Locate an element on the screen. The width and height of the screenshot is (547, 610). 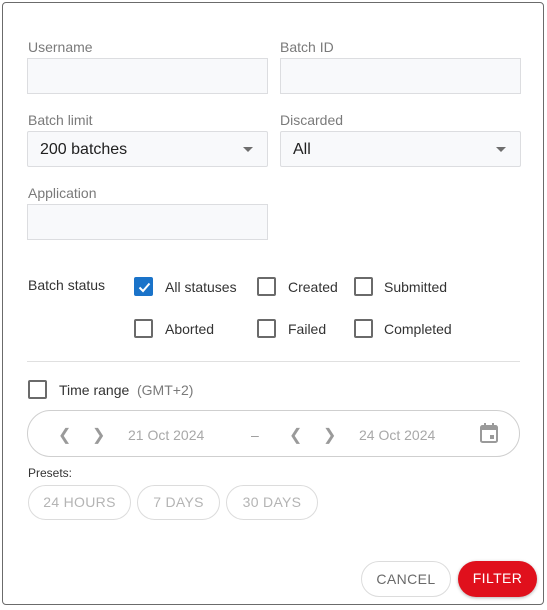
submitted-label: Submitted is located at coordinates (416, 287).